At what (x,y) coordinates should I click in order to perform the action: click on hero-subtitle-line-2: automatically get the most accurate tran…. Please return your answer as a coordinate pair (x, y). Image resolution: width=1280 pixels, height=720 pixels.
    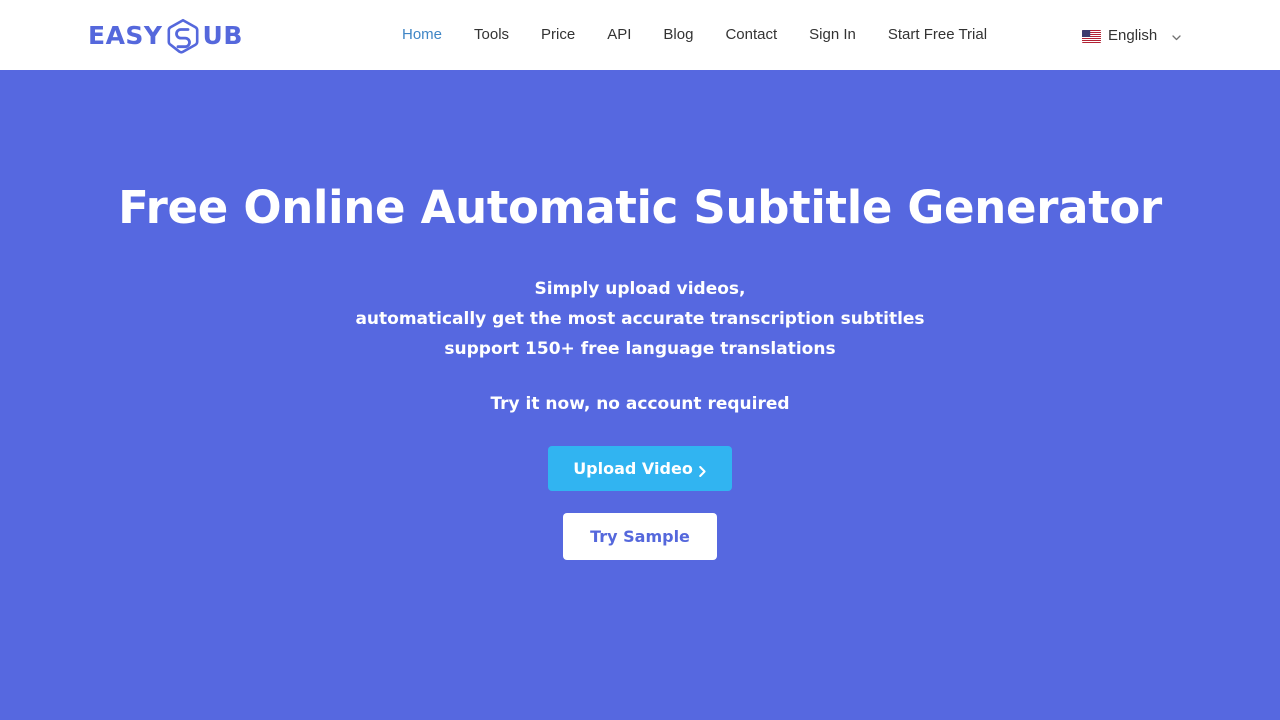
    Looking at the image, I should click on (640, 318).